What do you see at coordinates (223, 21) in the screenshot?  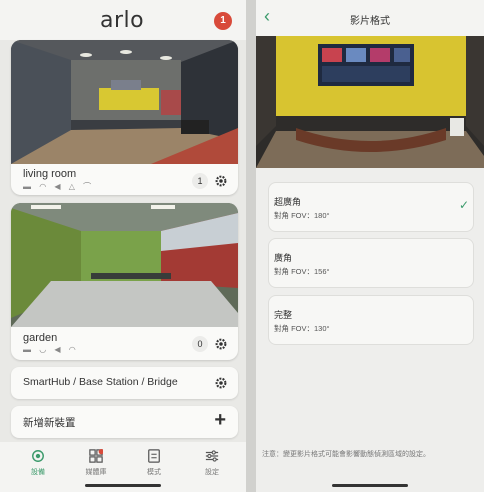 I see `alert-badge: 1` at bounding box center [223, 21].